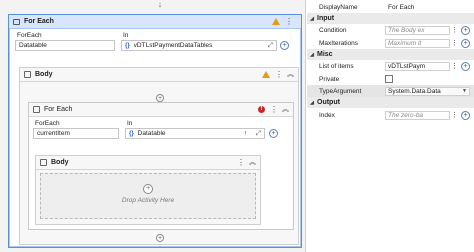 This screenshot has height=252, width=474. I want to click on property-typeargument: TypeArgument System.Data.Data ▼, so click(390, 91).